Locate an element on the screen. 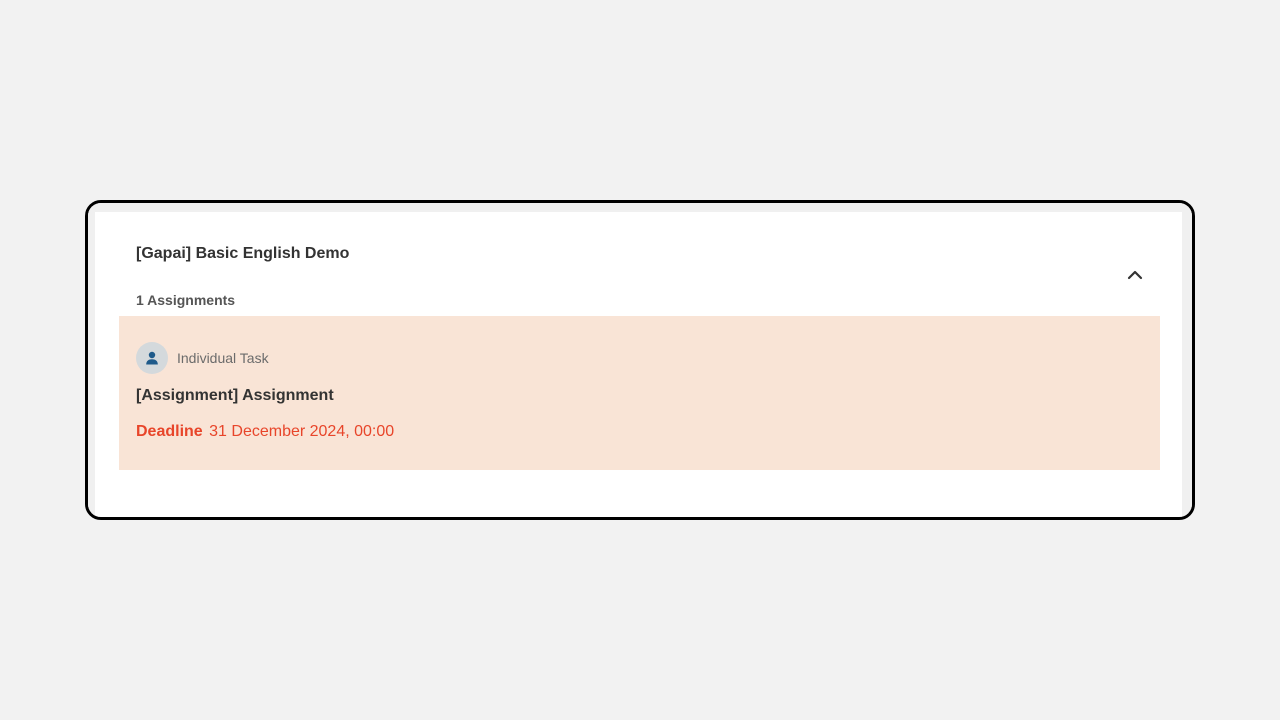 This screenshot has width=1280, height=720. panel-scrollbar-track is located at coordinates (1187, 360).